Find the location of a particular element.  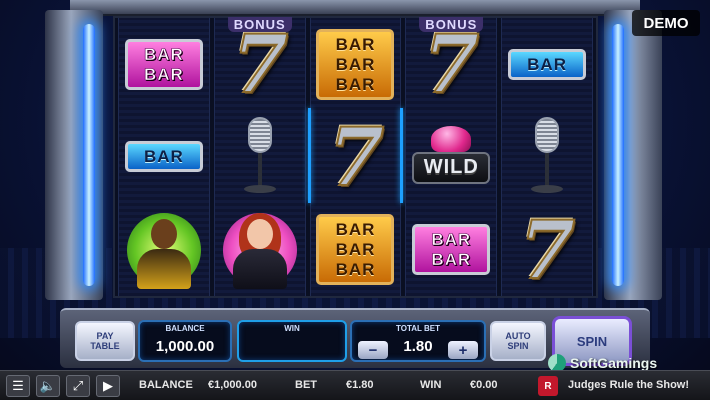

reel-3: BAR BAR BAR 7 BAR BAR BAR is located at coordinates (355, 157).